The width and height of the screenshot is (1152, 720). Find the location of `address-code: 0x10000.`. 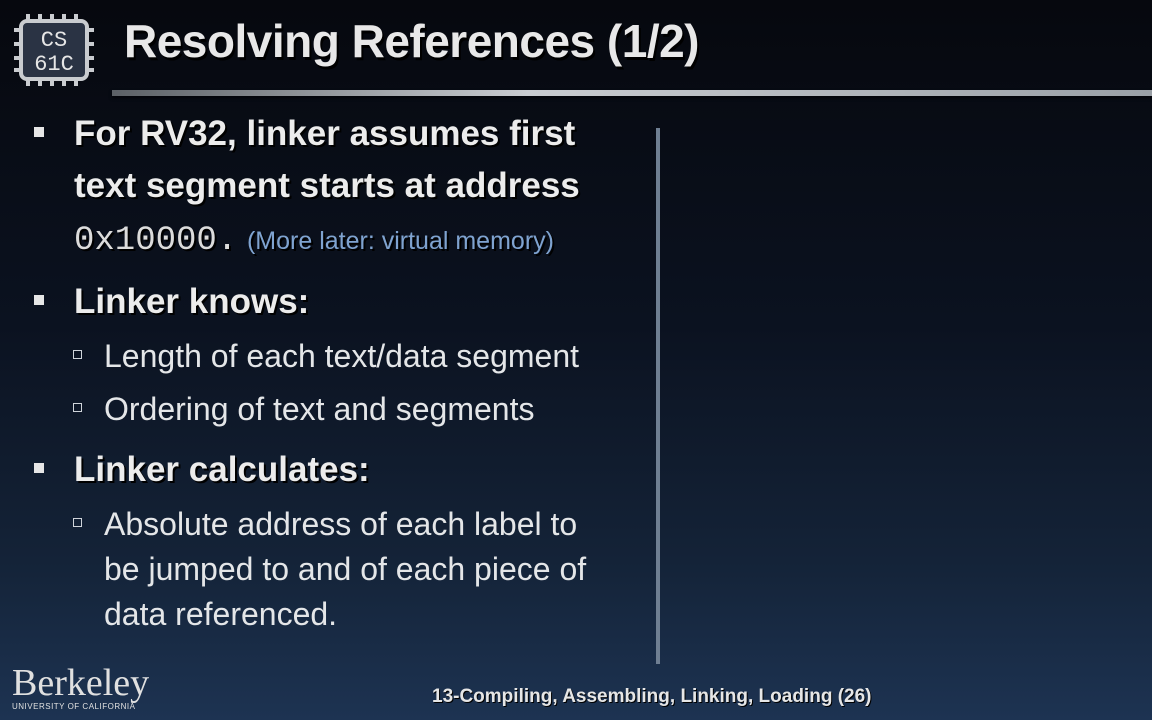

address-code: 0x10000. is located at coordinates (156, 241).